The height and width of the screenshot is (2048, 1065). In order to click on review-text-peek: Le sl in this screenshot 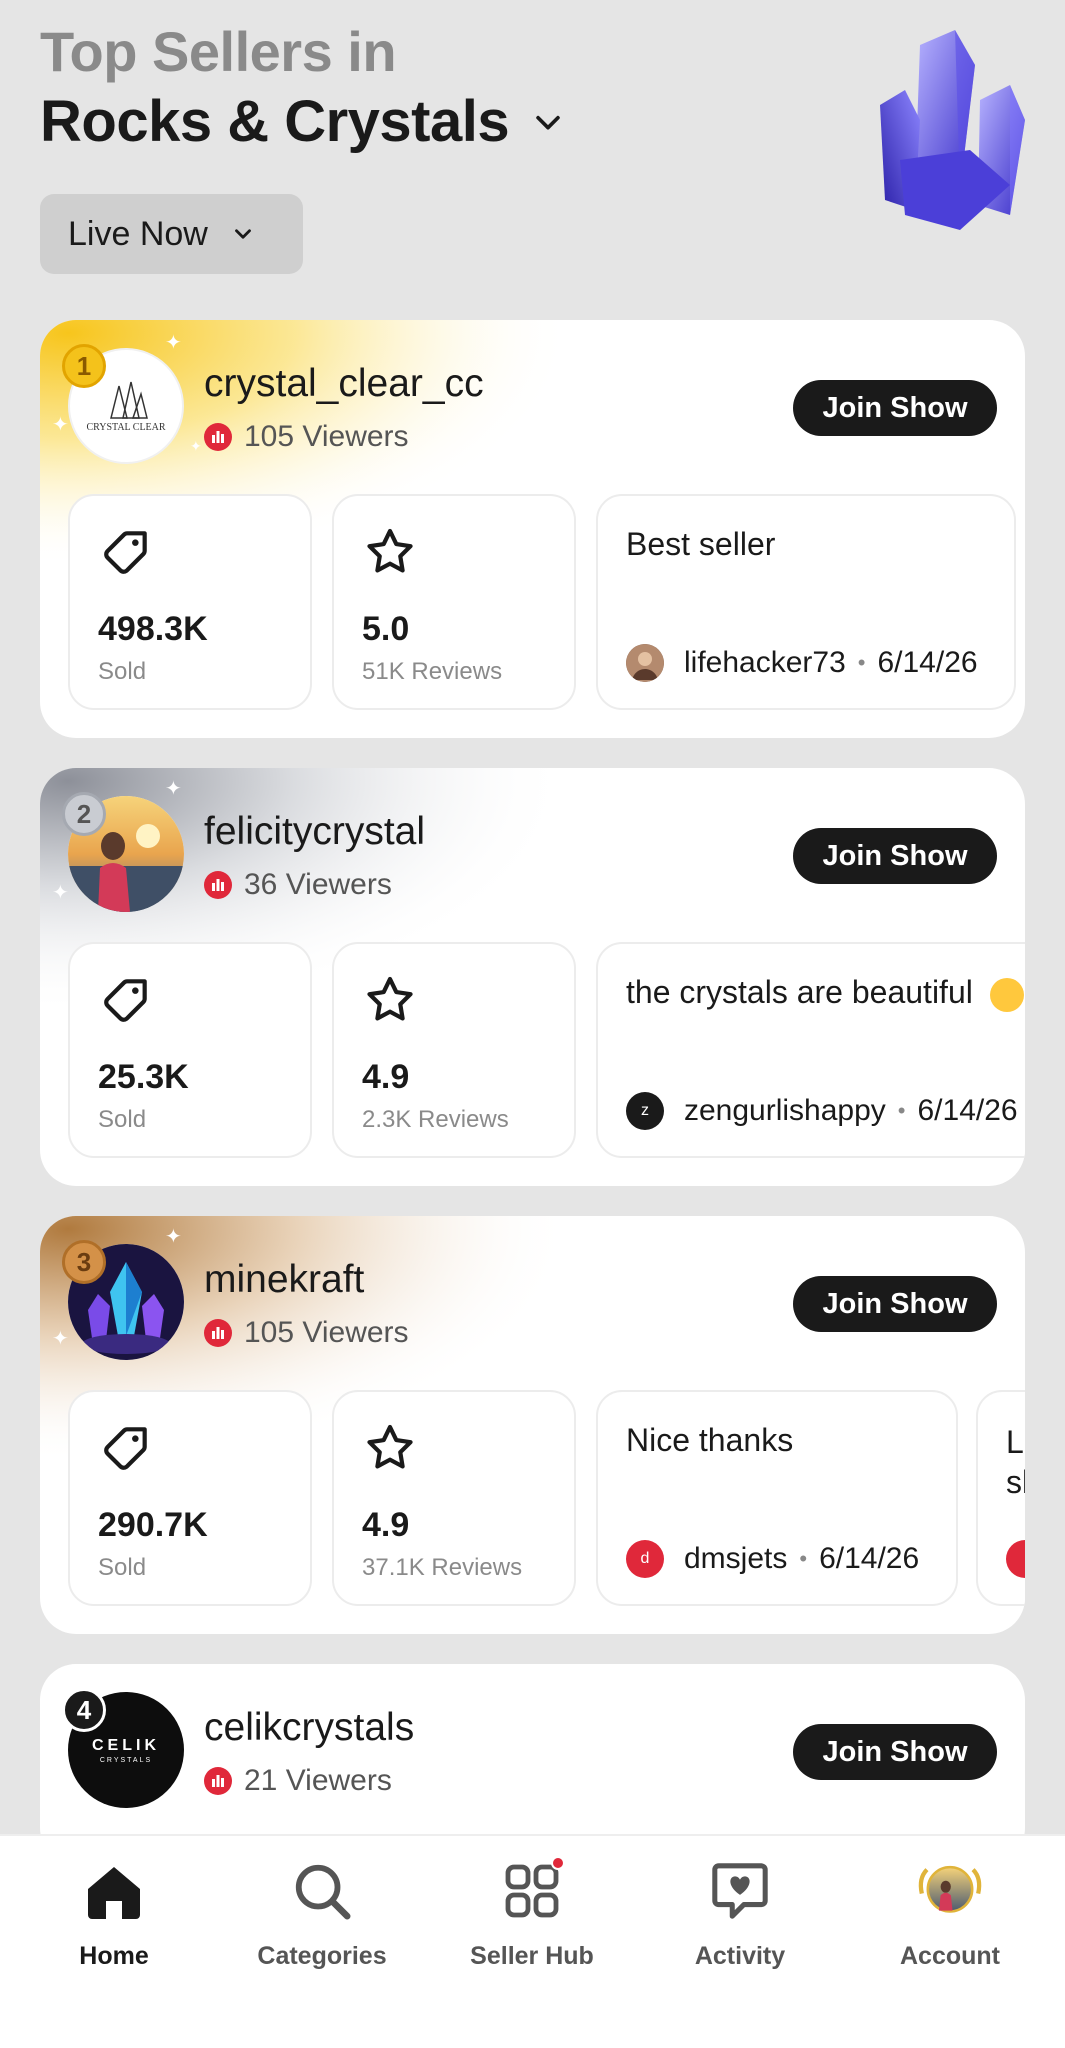, I will do `click(1015, 1462)`.